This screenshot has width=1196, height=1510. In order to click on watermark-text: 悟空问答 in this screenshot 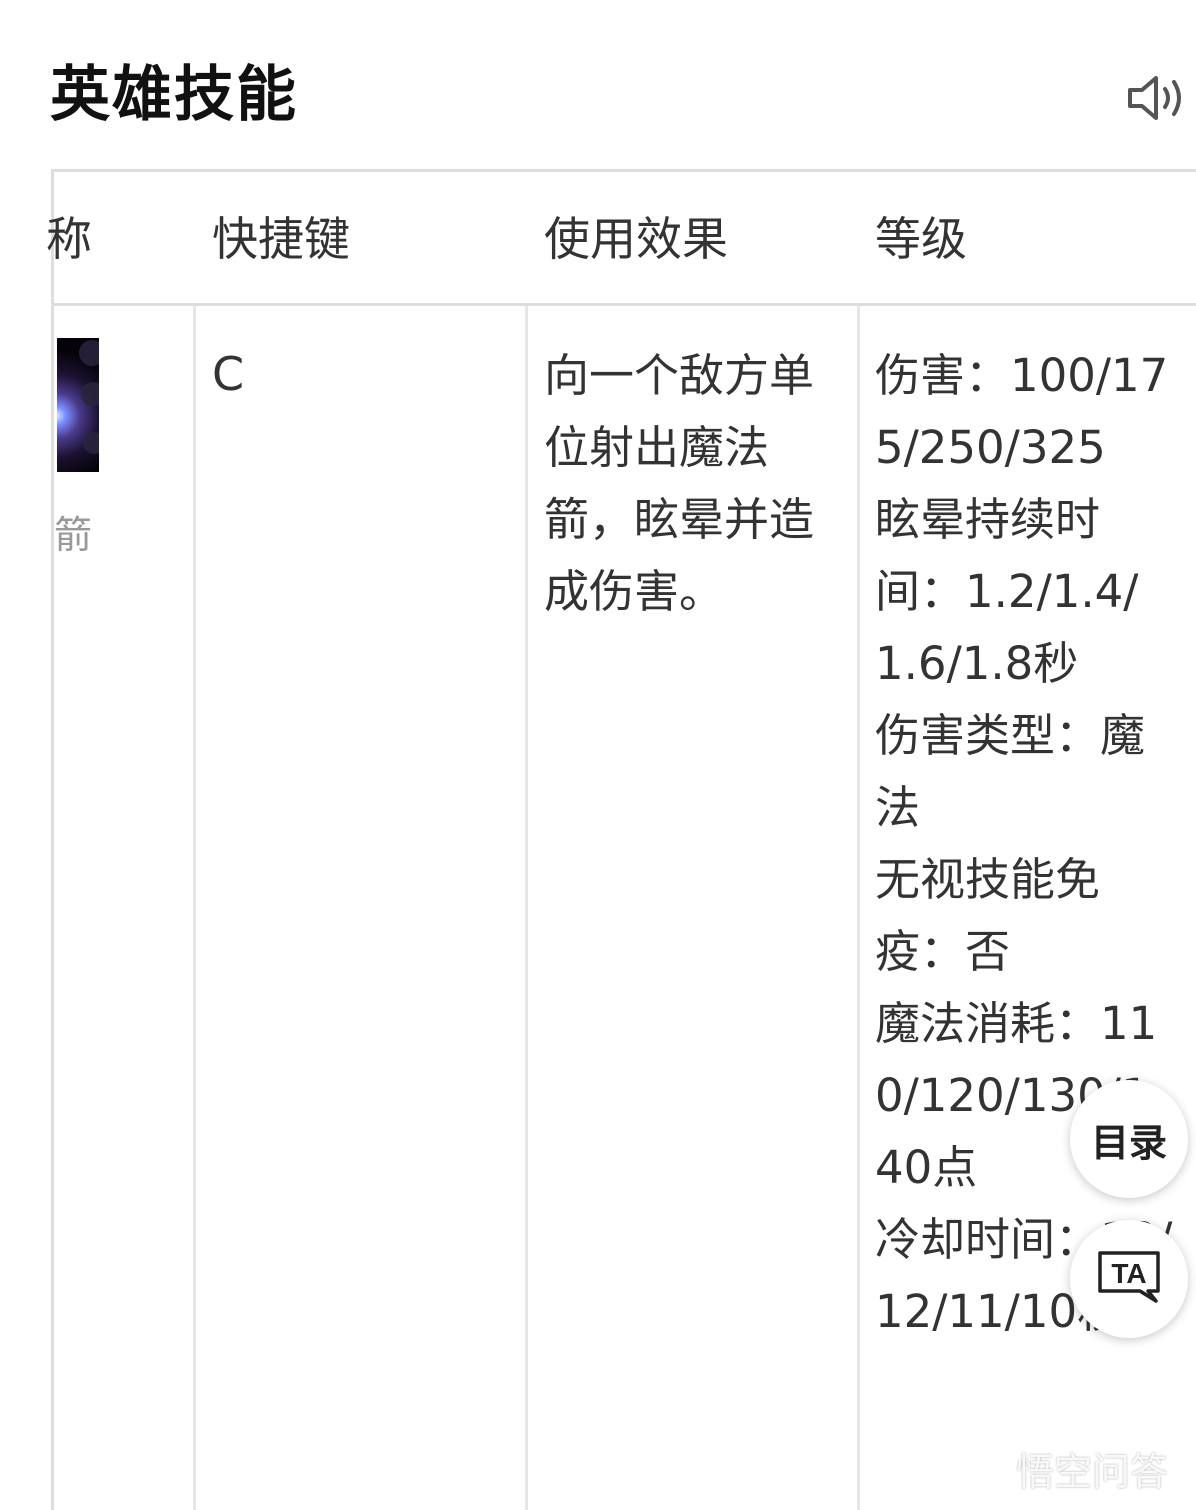, I will do `click(1092, 1471)`.